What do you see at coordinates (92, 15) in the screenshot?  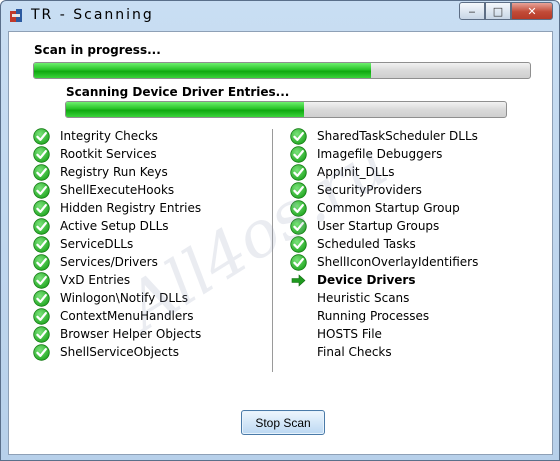 I see `window-title: TR - Scanning` at bounding box center [92, 15].